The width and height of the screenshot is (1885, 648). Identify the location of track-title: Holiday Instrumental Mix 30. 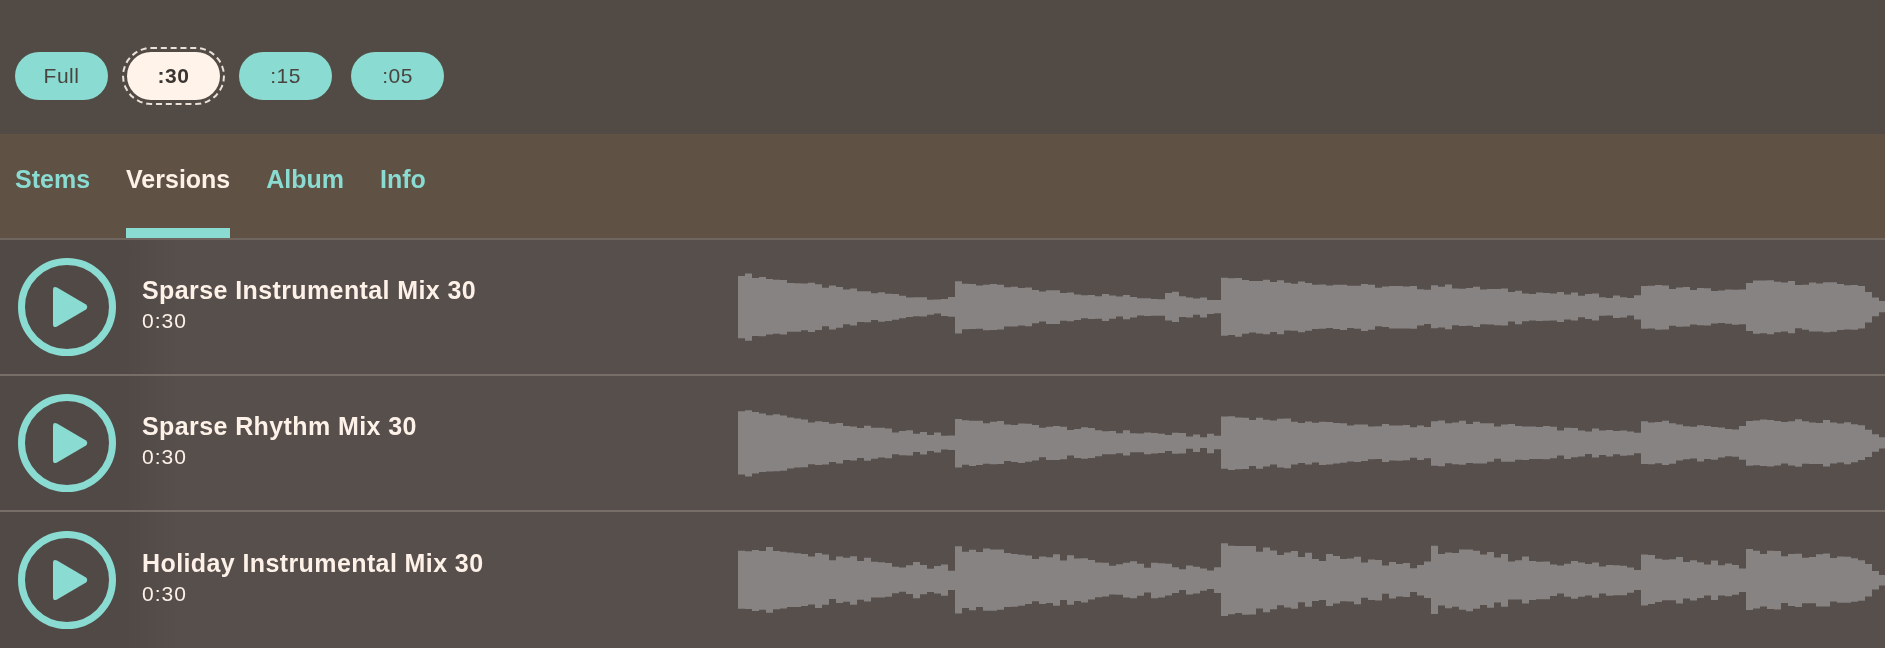
(313, 563).